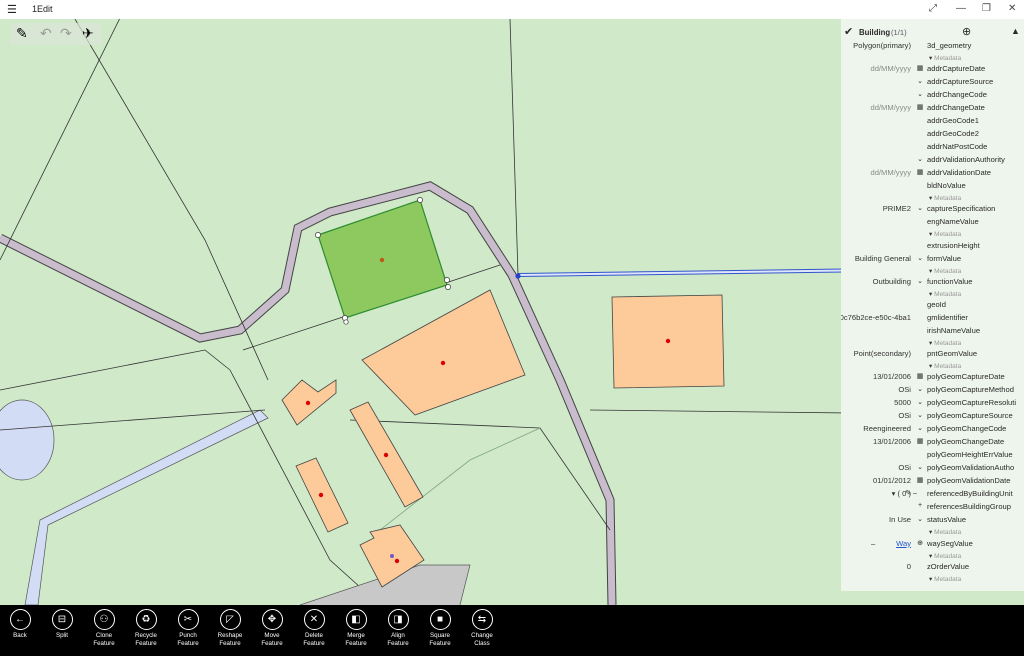 The image size is (1024, 656). I want to click on edit-icon: ✎ –, so click(911, 493).